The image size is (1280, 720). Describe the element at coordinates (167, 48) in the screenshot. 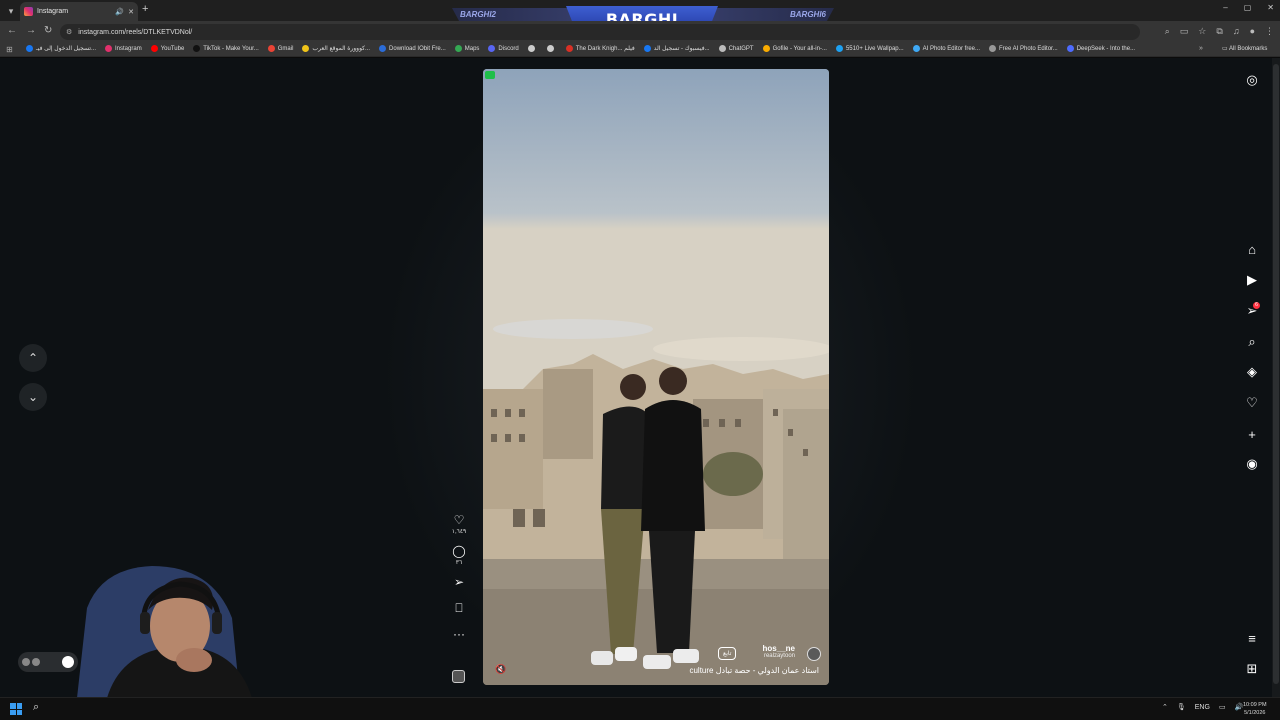

I see `bookmark-item: YouTube` at that location.